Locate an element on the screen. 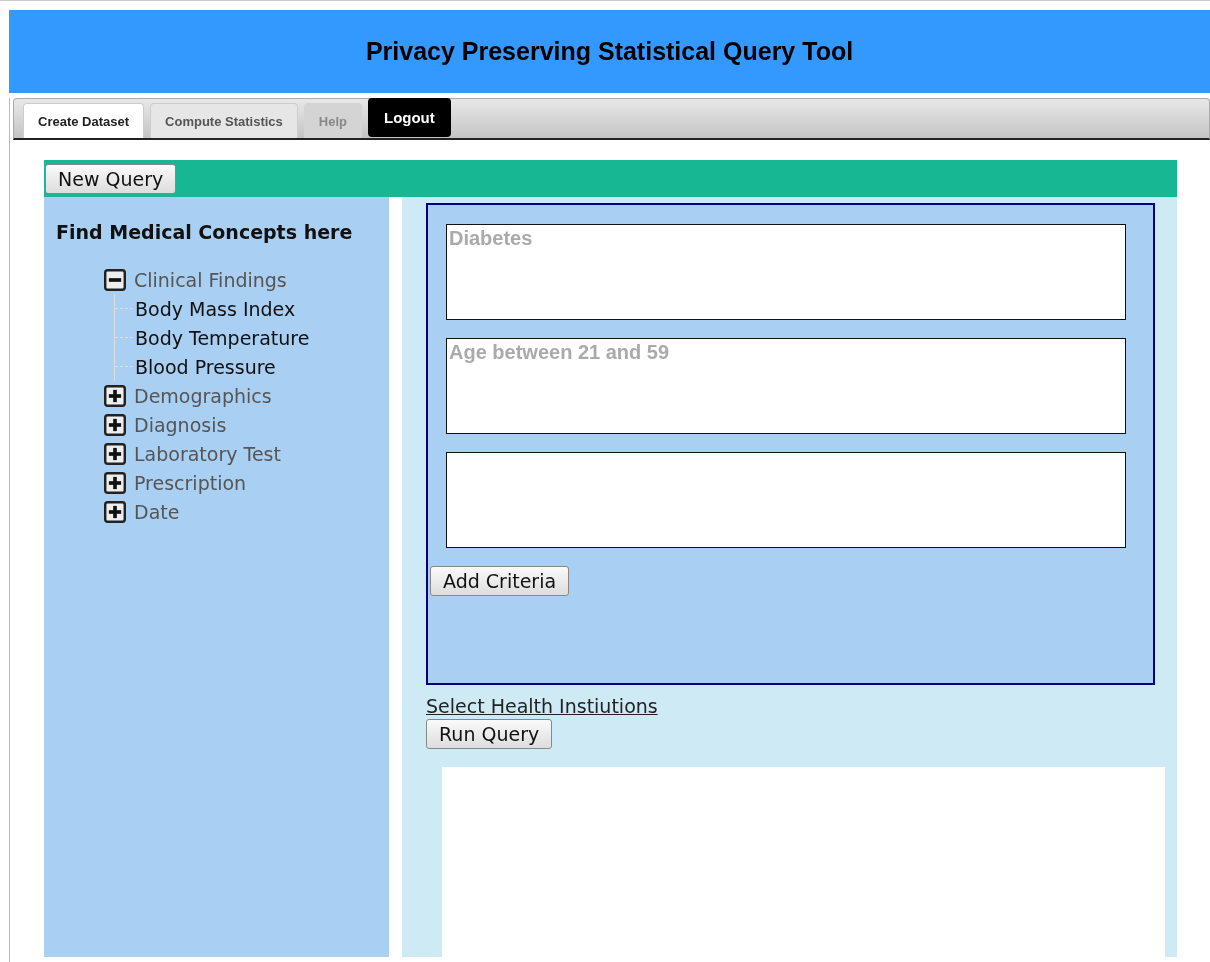 Image resolution: width=1210 pixels, height=962 pixels. new-query-button: New Query is located at coordinates (111, 178).